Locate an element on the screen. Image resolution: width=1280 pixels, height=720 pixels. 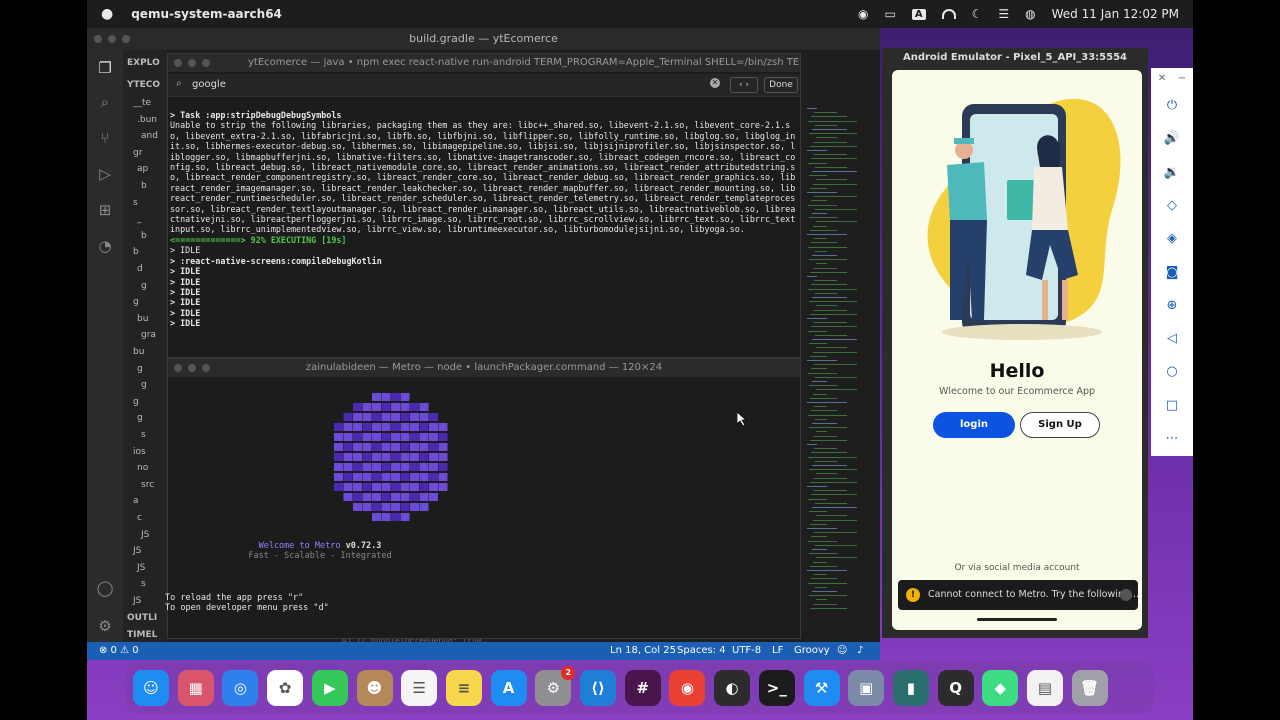
back-icon: ◁ is located at coordinates (1172, 339).